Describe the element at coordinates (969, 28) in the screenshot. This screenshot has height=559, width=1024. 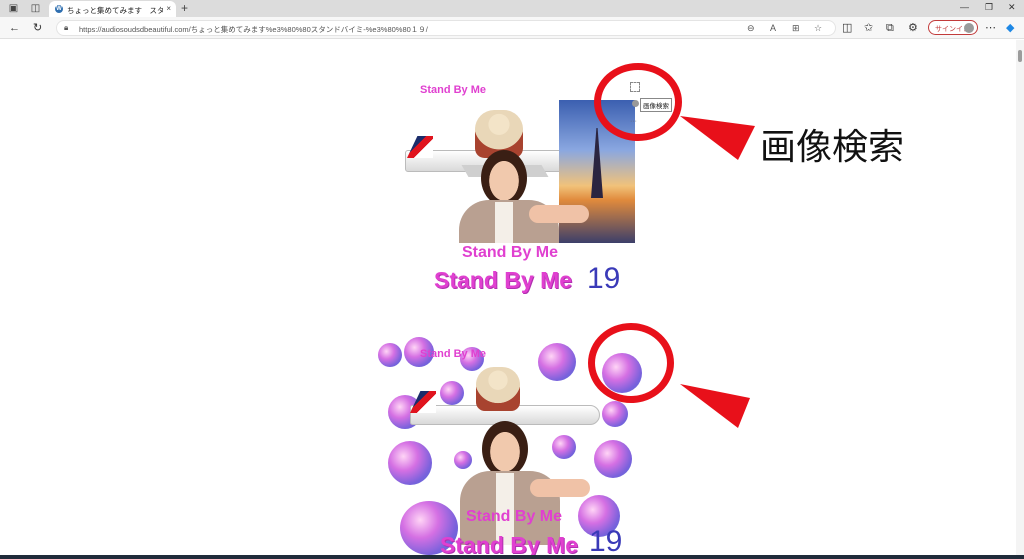
I see `avatar` at that location.